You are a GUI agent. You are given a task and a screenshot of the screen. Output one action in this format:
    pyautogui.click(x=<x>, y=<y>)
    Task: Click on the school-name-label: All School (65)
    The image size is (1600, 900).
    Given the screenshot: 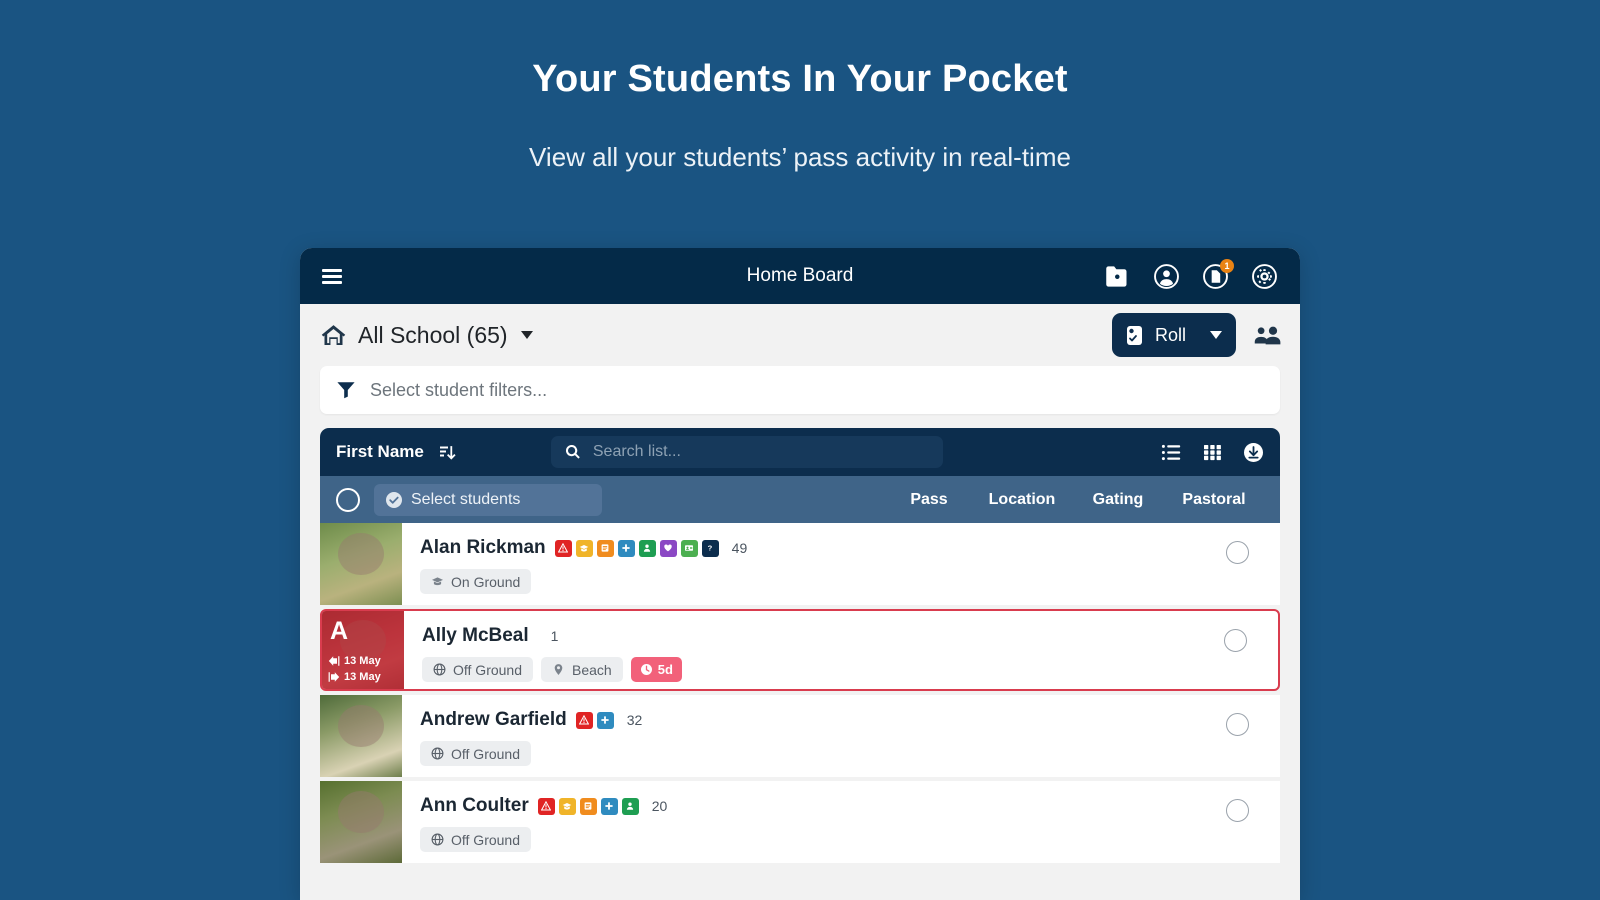 What is the action you would take?
    pyautogui.click(x=433, y=334)
    